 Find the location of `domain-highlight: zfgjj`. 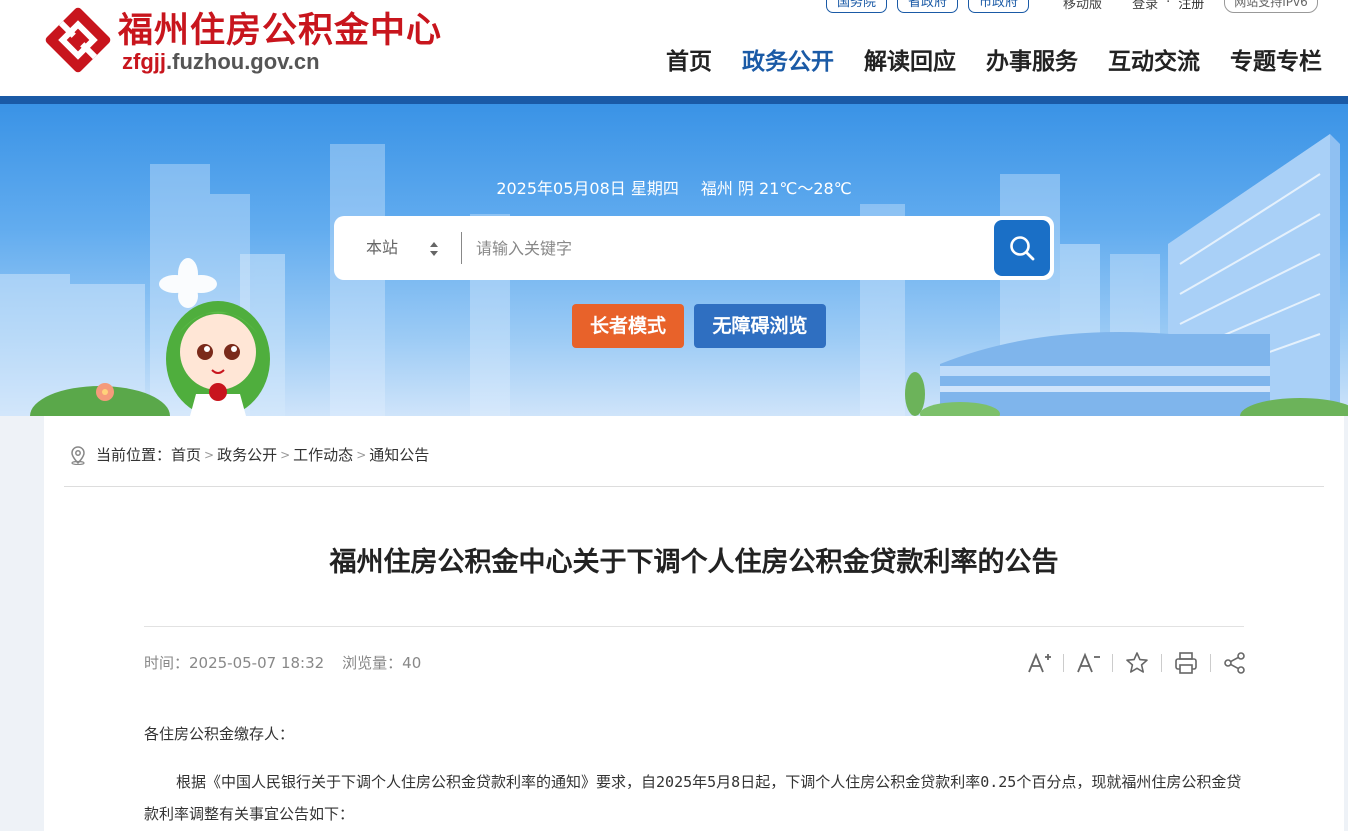

domain-highlight: zfgjj is located at coordinates (144, 61).